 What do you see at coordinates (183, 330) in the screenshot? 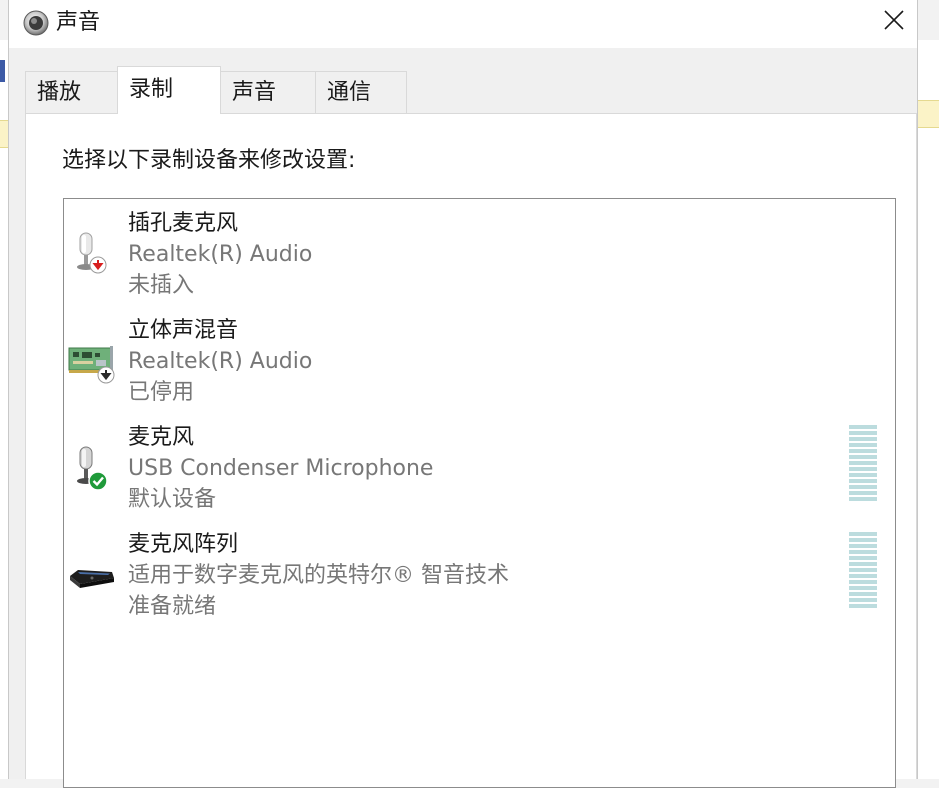
I see `device-name: 立体声混音` at bounding box center [183, 330].